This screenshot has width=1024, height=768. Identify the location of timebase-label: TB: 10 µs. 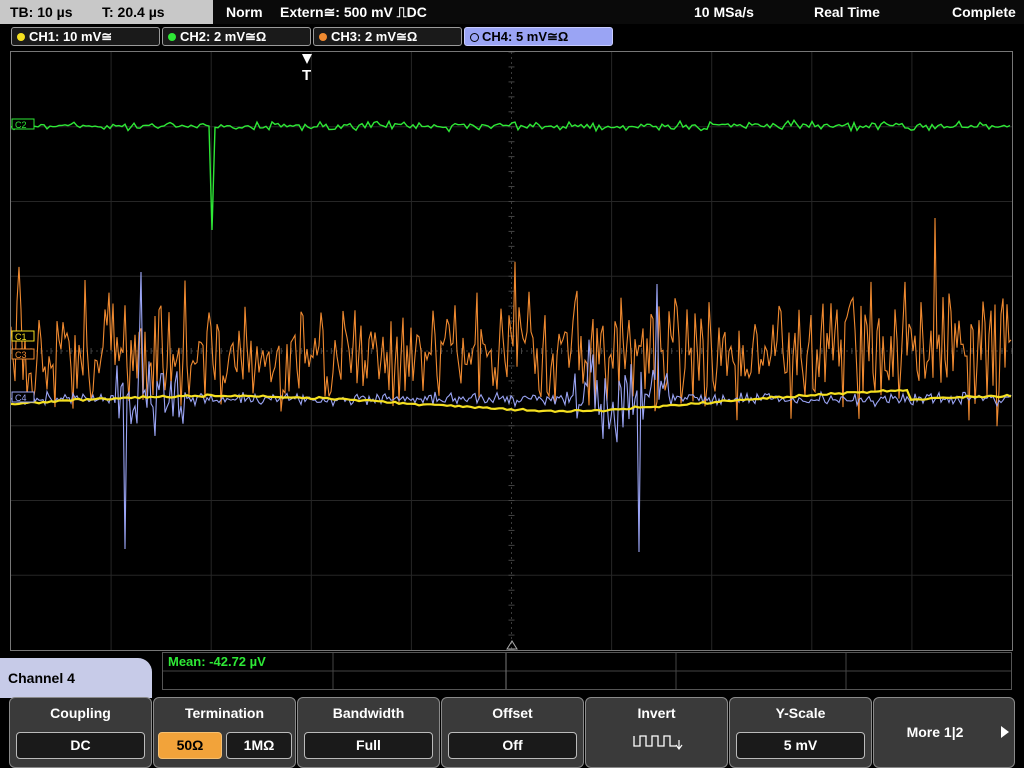
(41, 12).